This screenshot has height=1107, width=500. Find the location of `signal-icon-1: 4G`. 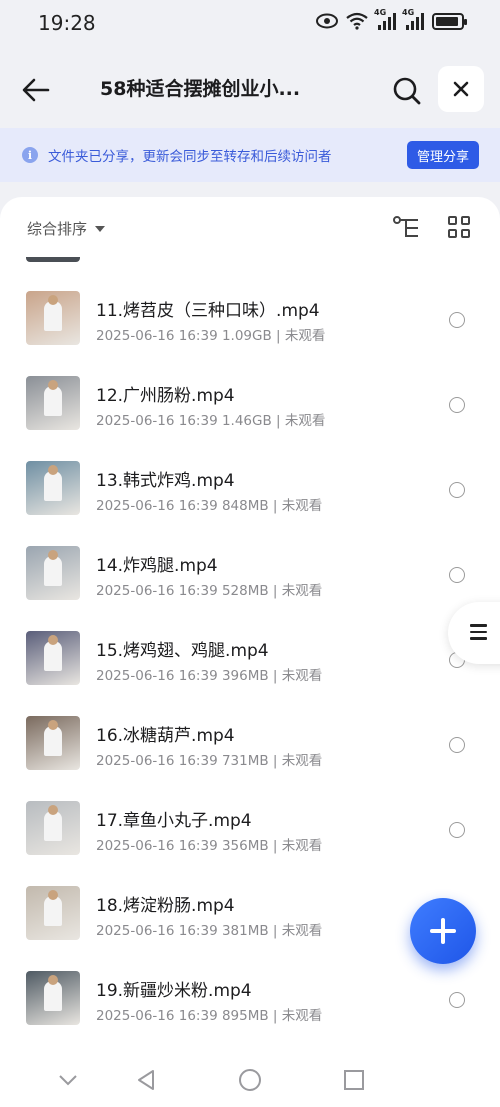

signal-icon-1: 4G is located at coordinates (385, 19).